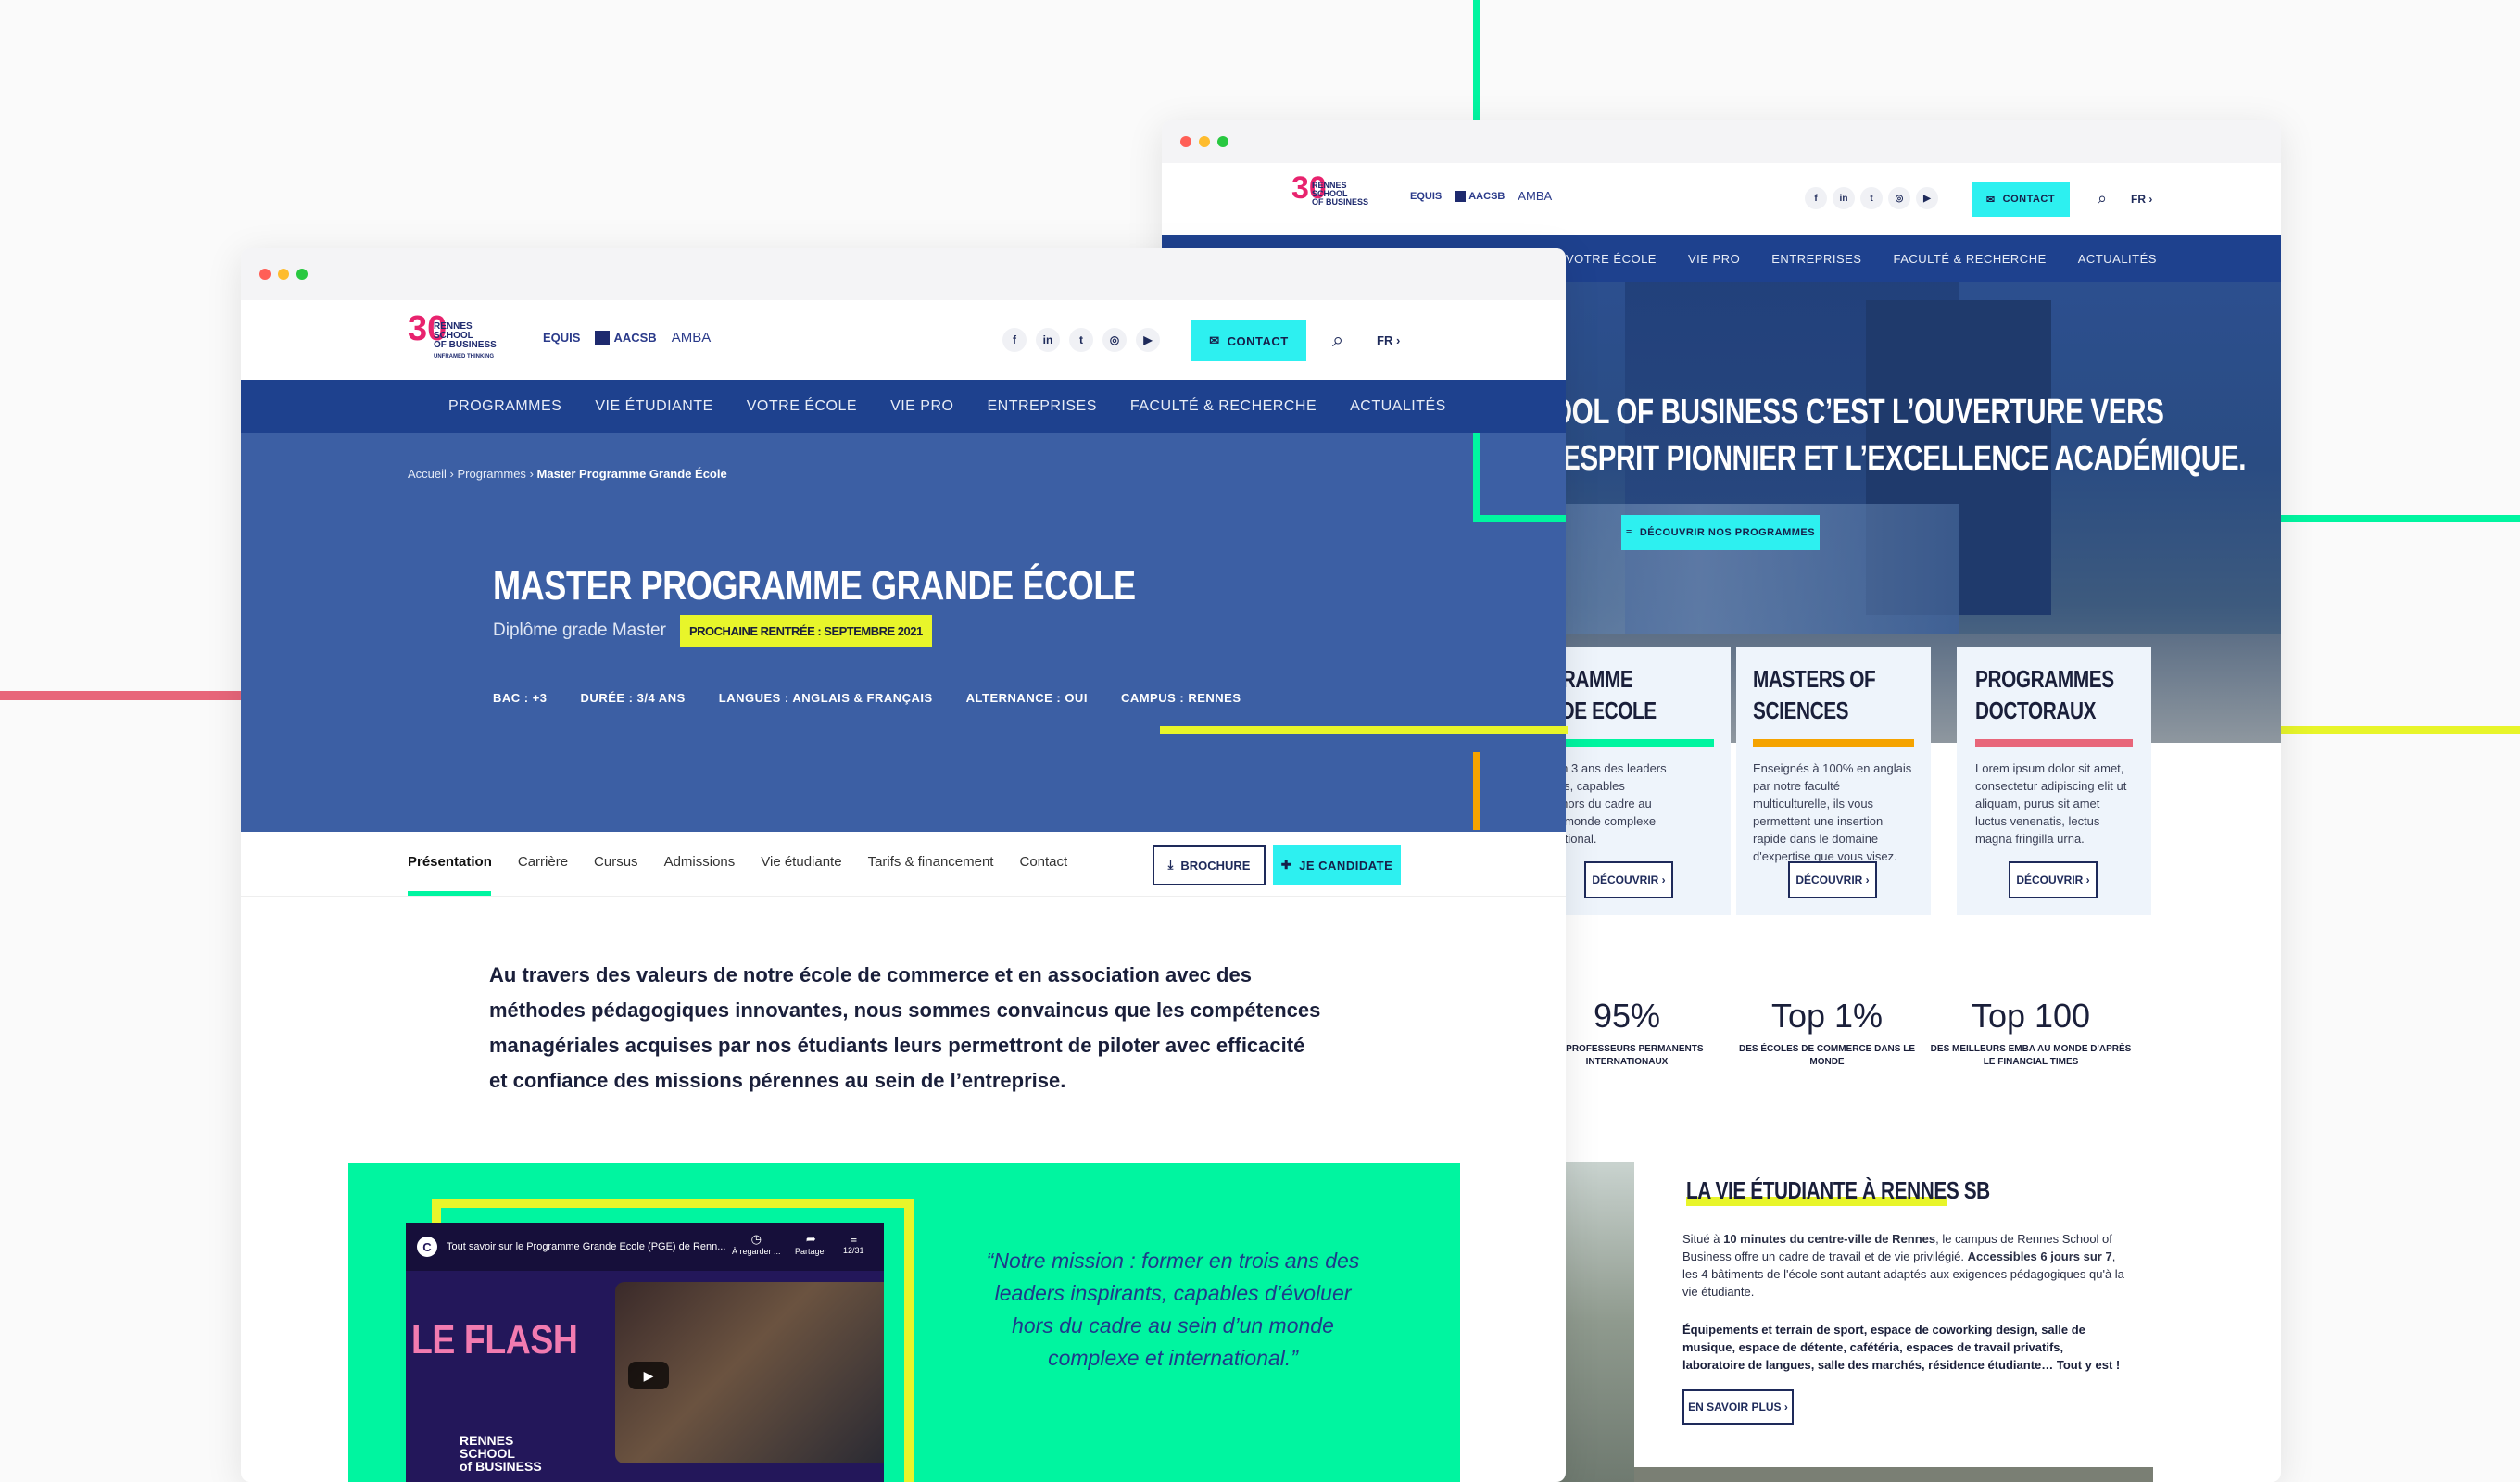 The width and height of the screenshot is (2520, 1482). I want to click on nav-item-vie-pro: VIE PRO, so click(921, 406).